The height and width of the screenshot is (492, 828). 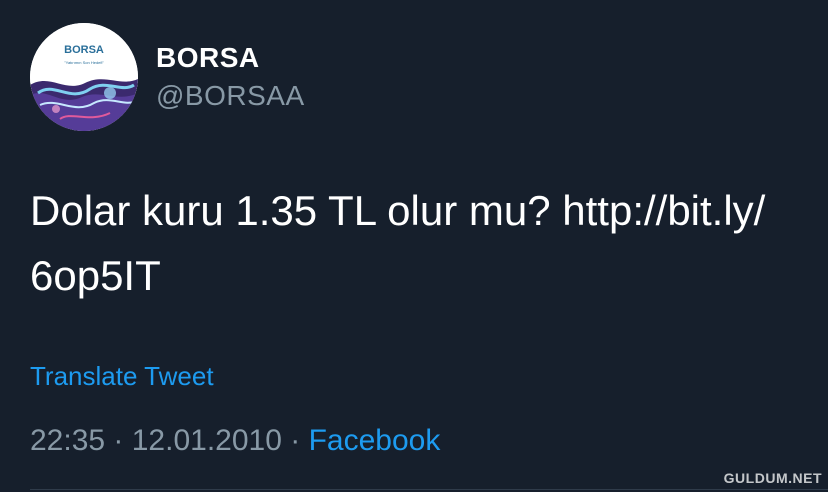 I want to click on tweet-time: 22:35, so click(x=67, y=440).